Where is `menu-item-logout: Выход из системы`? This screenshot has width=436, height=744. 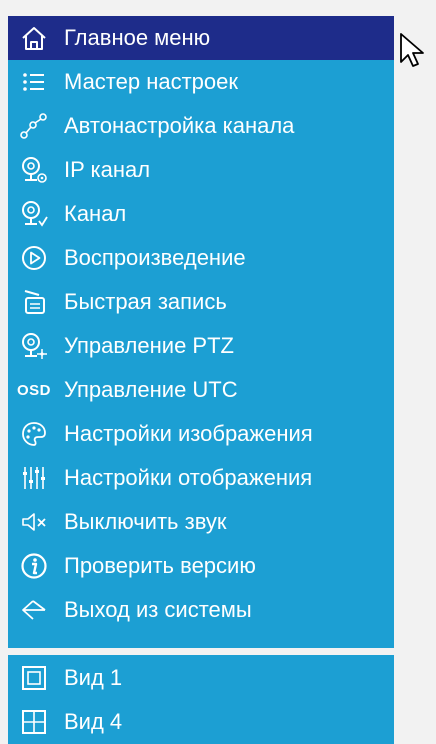
menu-item-logout: Выход из системы is located at coordinates (201, 610).